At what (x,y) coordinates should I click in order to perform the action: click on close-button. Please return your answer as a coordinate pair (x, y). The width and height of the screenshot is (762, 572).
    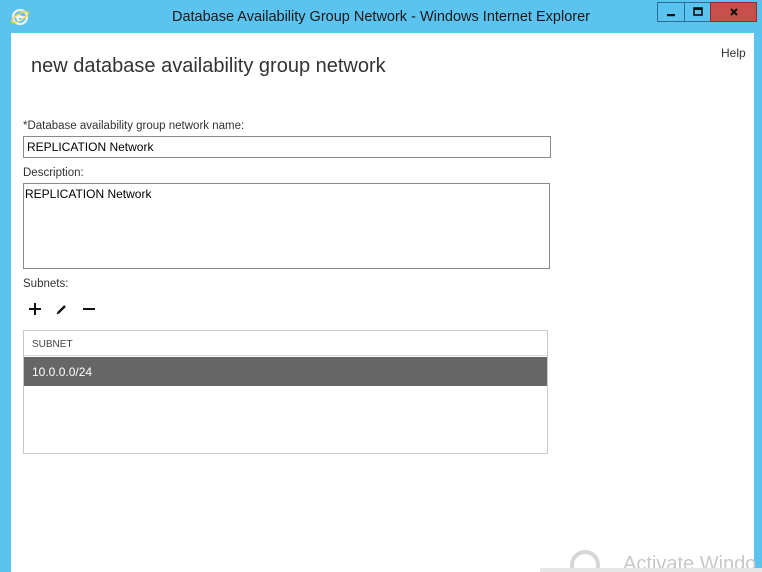
    Looking at the image, I should click on (733, 12).